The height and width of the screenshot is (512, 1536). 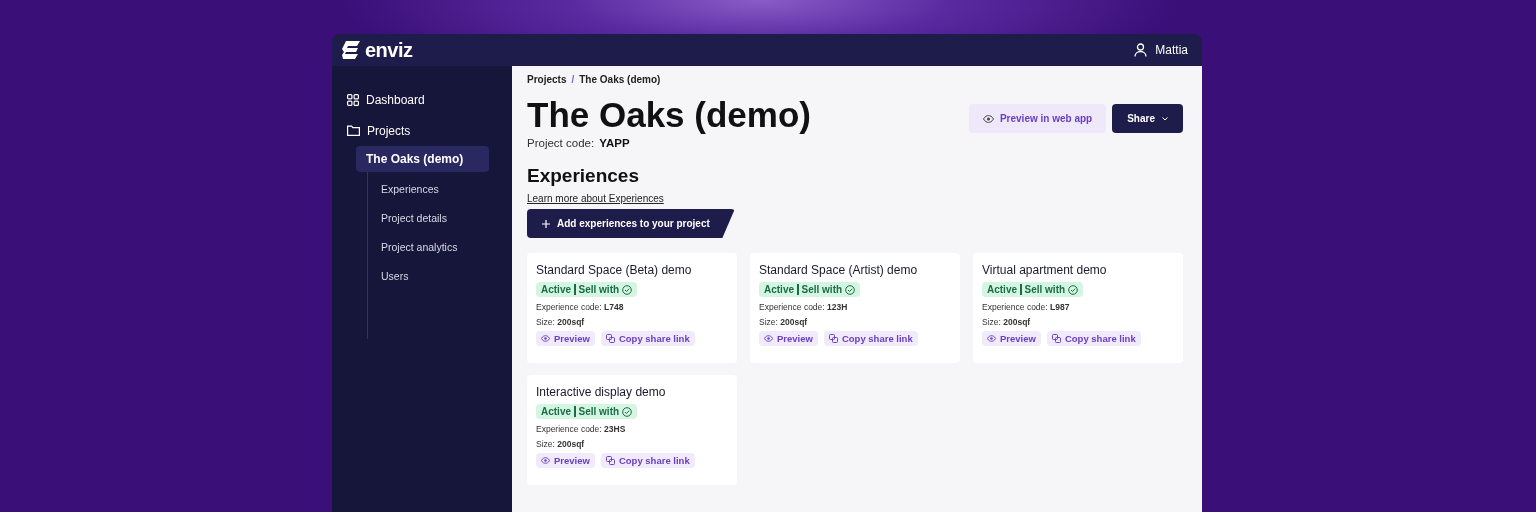 I want to click on experience-code: Experience code: 23HS, so click(x=581, y=429).